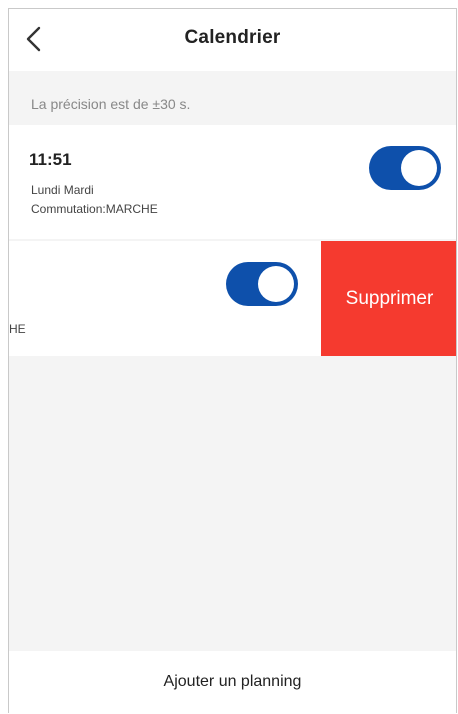 This screenshot has width=458, height=714. Describe the element at coordinates (17, 329) in the screenshot. I see `schedule-switching-clipped: HE` at that location.